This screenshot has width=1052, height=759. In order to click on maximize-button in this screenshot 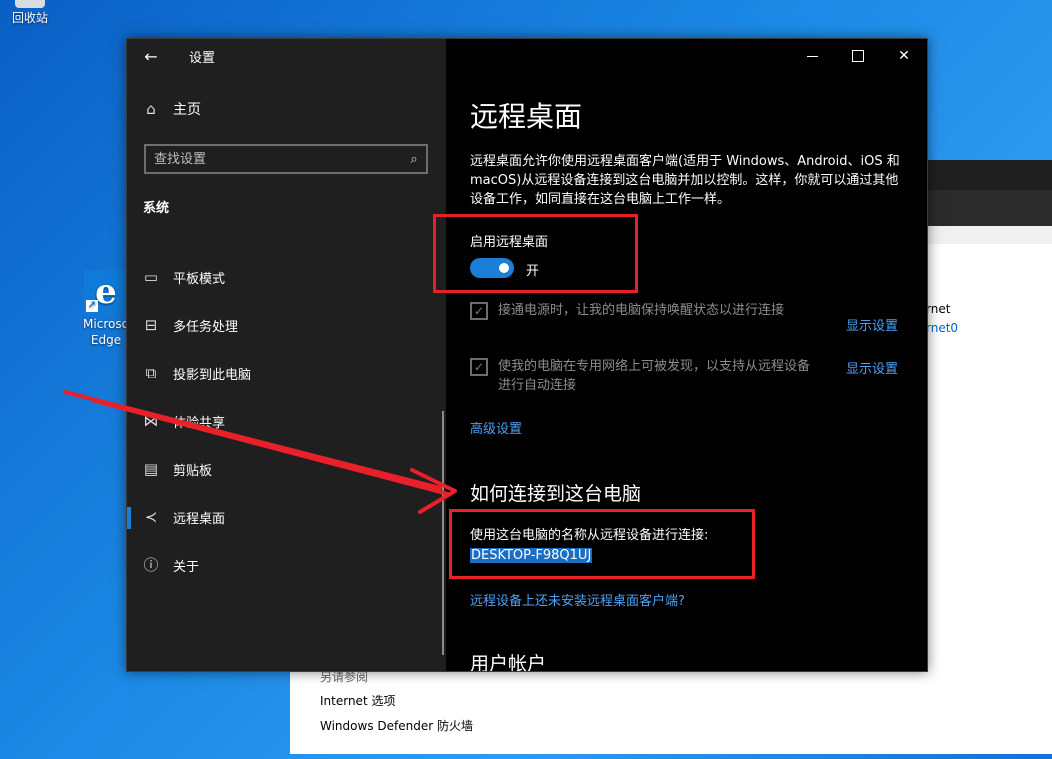, I will do `click(858, 56)`.